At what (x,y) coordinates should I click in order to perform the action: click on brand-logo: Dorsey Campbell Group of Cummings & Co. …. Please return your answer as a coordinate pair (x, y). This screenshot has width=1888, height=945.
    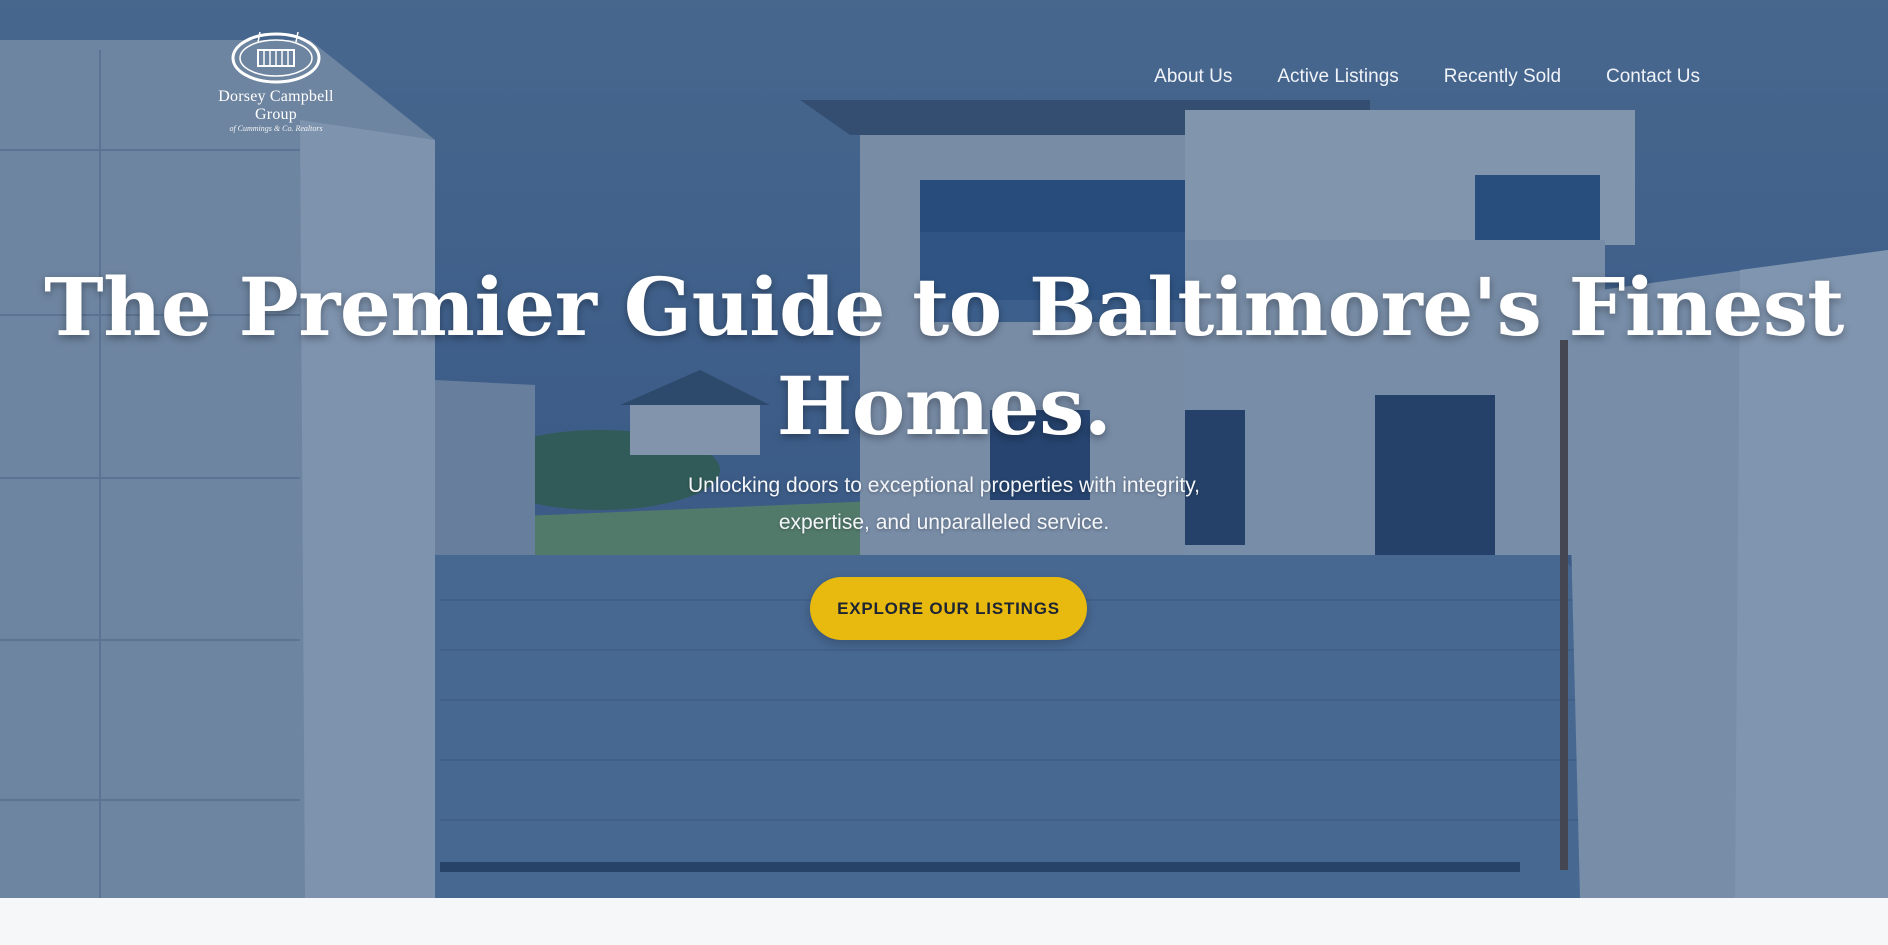
    Looking at the image, I should click on (276, 80).